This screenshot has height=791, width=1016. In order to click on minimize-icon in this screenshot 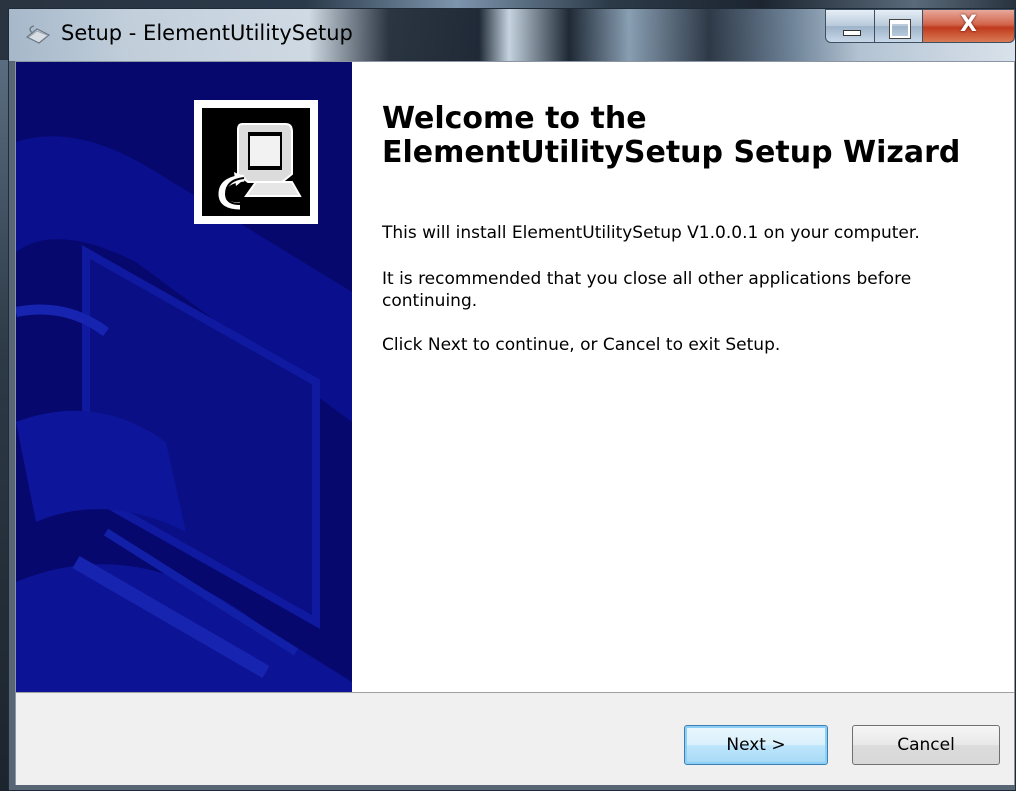, I will do `click(852, 33)`.